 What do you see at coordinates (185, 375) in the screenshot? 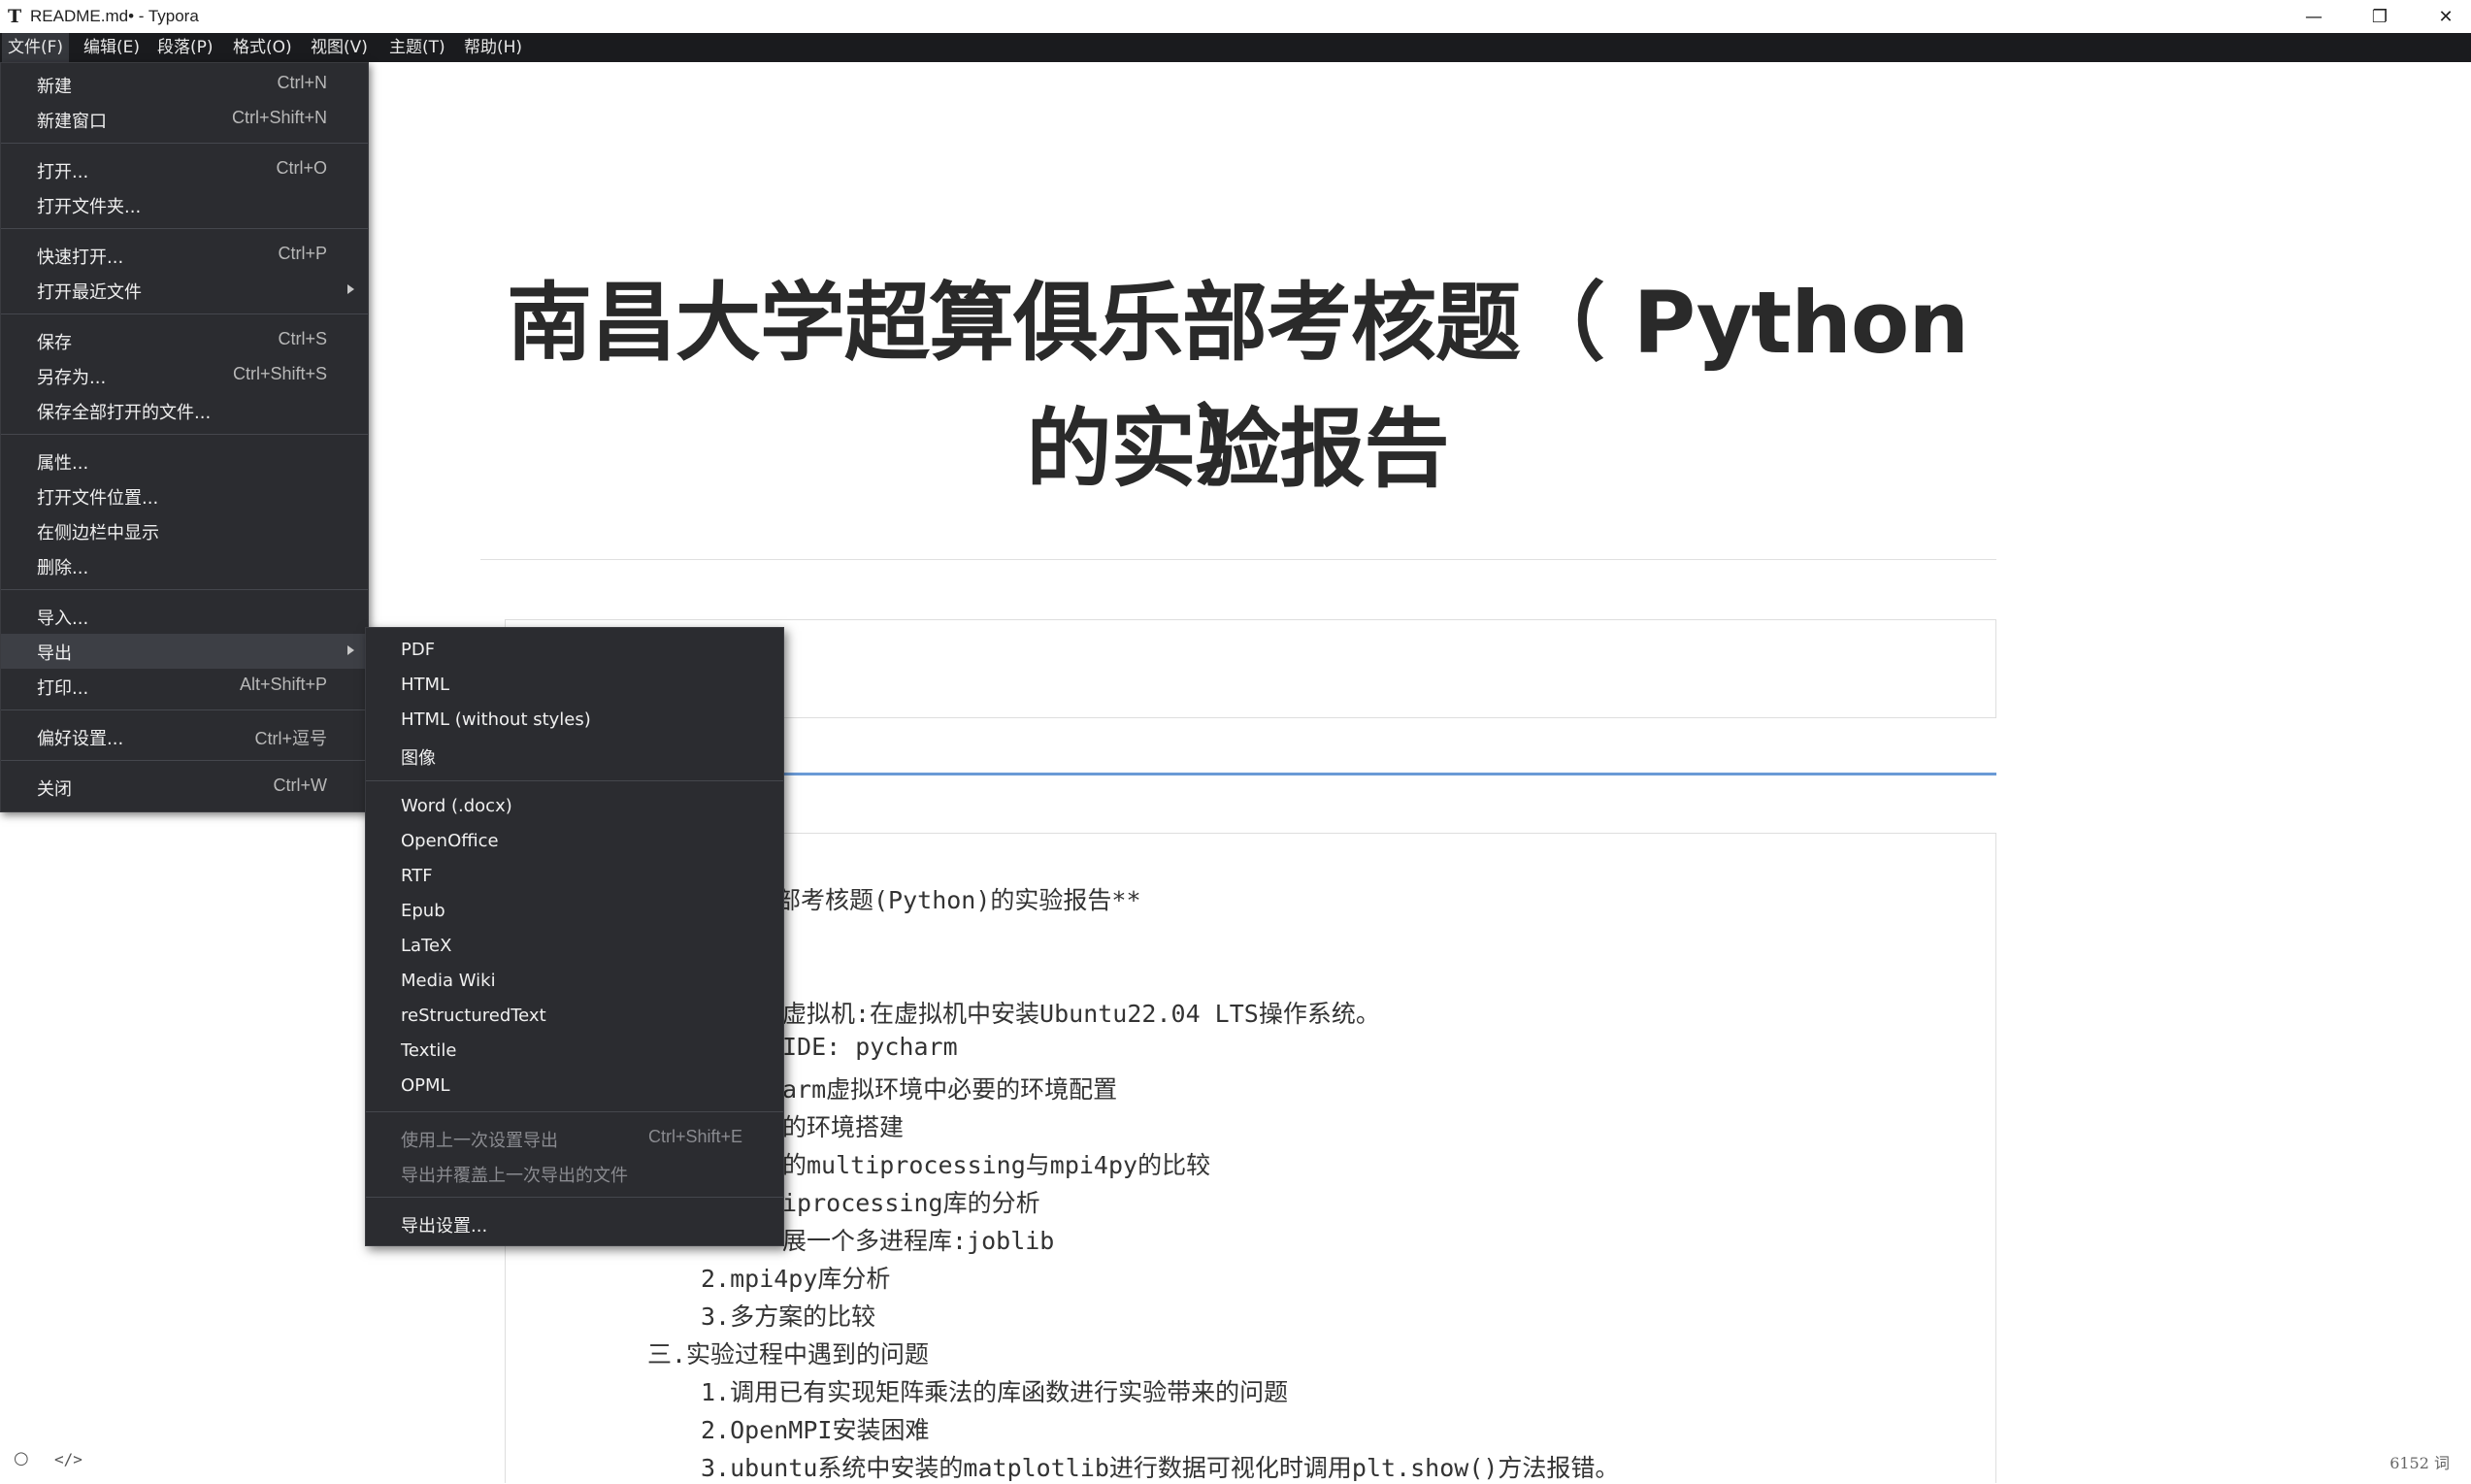
I see `menu-item-save-as: 另存为... Ctrl+Shift+S` at bounding box center [185, 375].